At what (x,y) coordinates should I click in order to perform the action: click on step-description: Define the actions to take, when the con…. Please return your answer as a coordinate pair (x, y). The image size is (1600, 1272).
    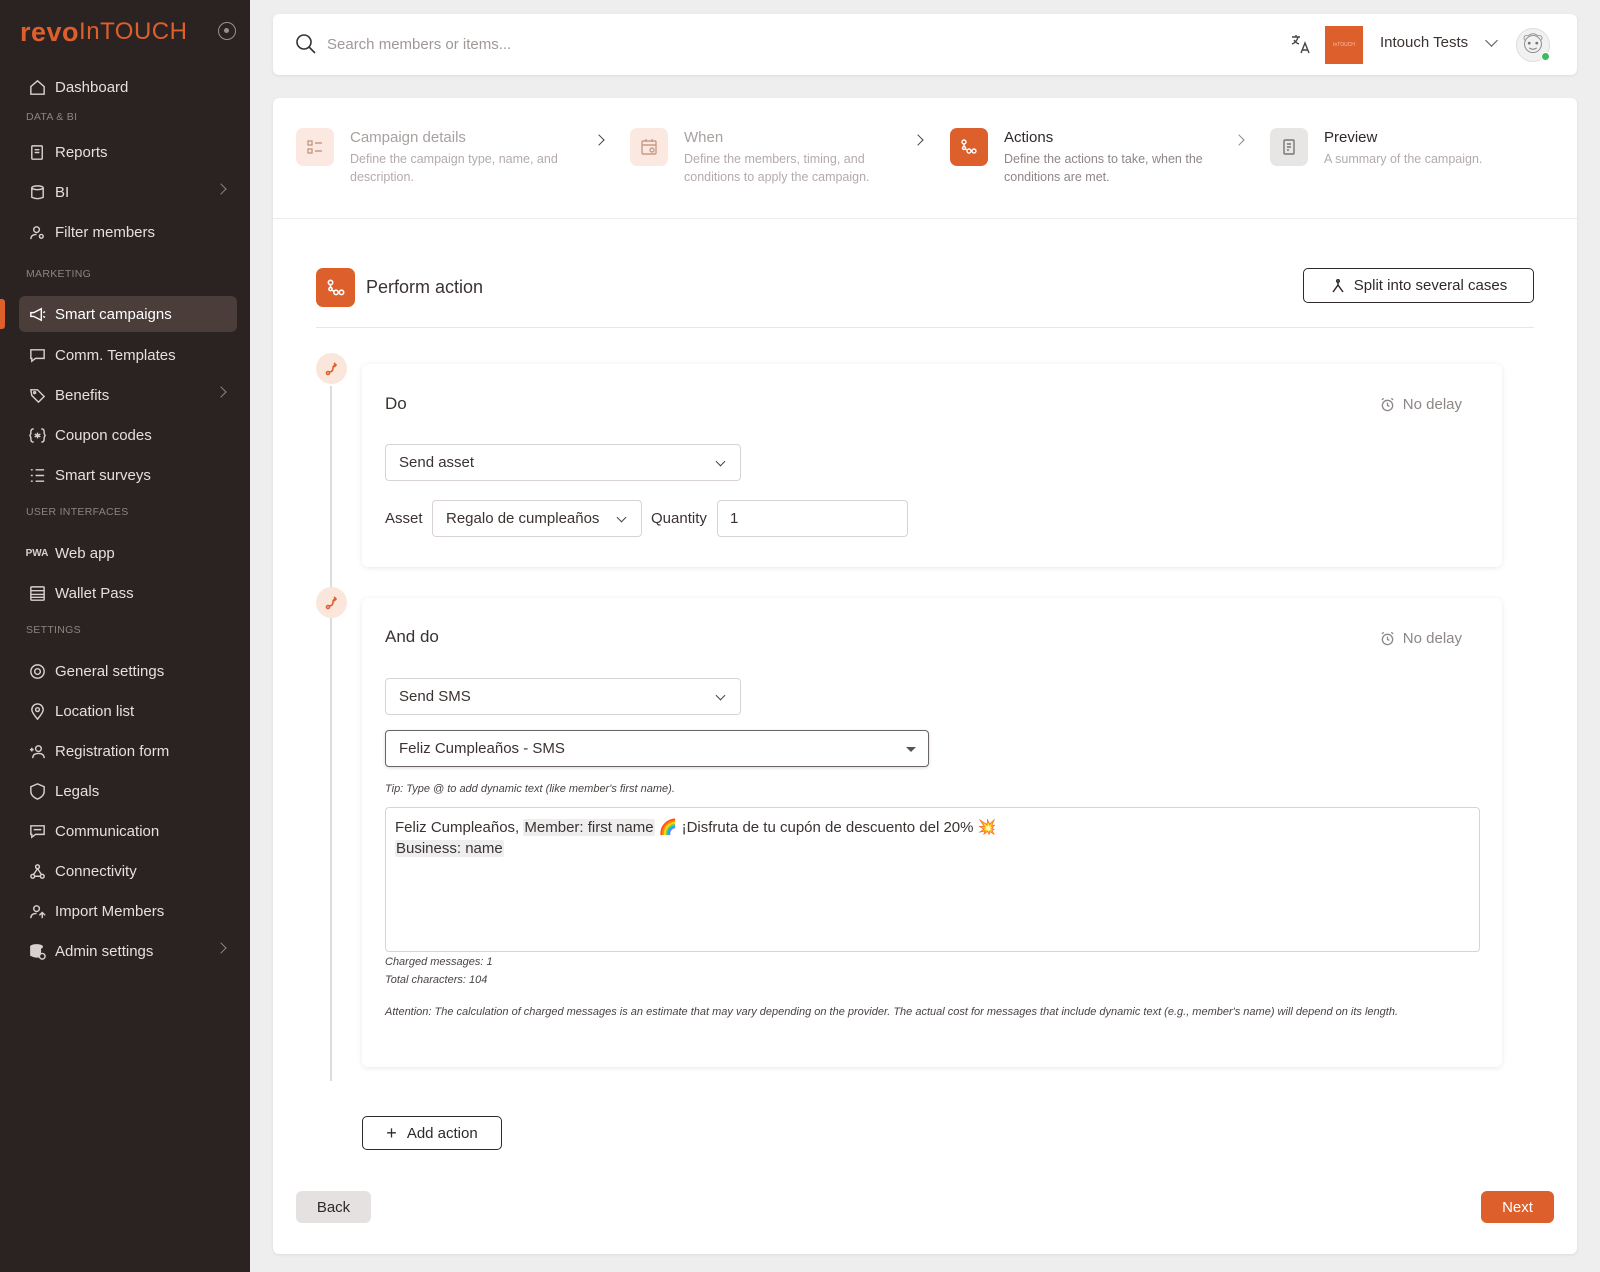
    Looking at the image, I should click on (1103, 168).